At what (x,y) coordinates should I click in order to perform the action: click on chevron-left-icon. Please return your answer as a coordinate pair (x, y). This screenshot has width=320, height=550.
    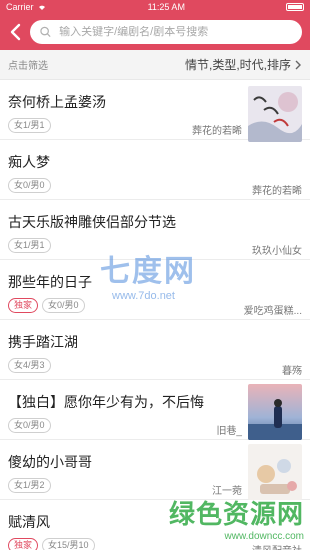
    Looking at the image, I should click on (15, 32).